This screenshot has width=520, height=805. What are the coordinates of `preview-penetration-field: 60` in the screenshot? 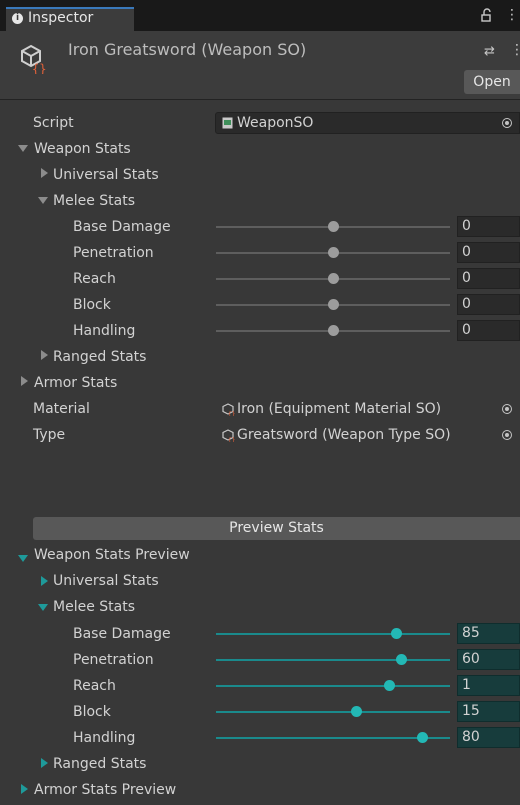 It's located at (488, 659).